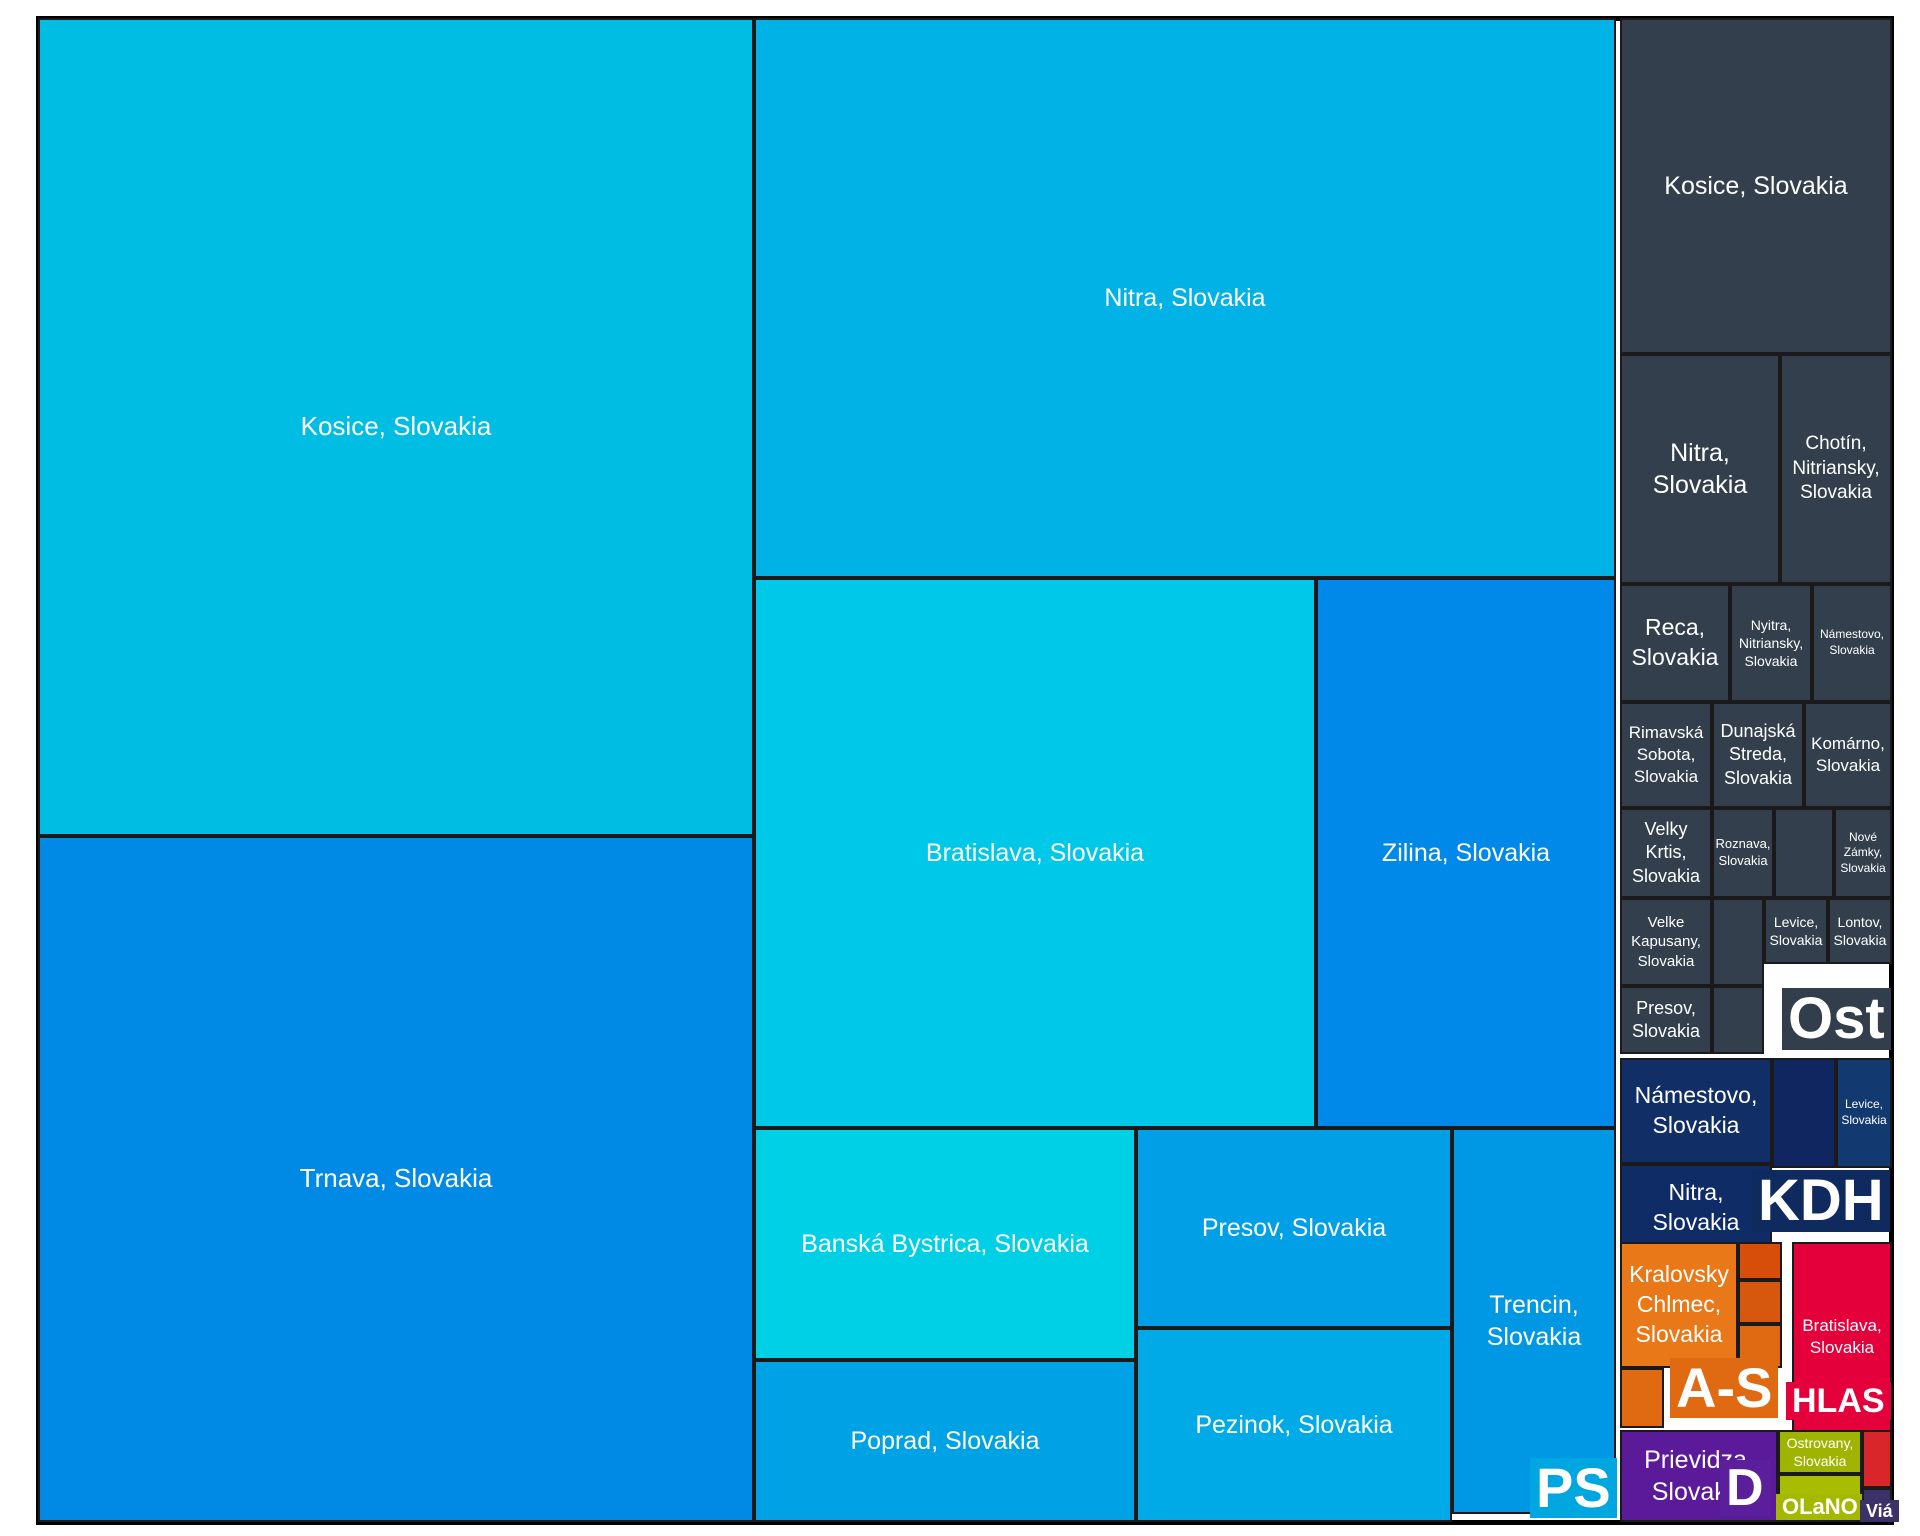 Image resolution: width=1920 pixels, height=1536 pixels. I want to click on treemap-cell: Kralovsky Chlmec, Slovakia, so click(1679, 1305).